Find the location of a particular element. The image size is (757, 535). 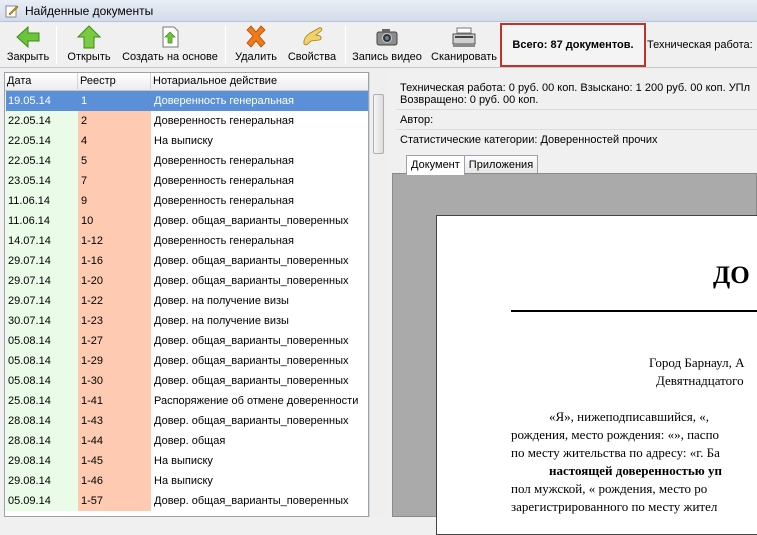

grid-scrollbar is located at coordinates (377, 294).